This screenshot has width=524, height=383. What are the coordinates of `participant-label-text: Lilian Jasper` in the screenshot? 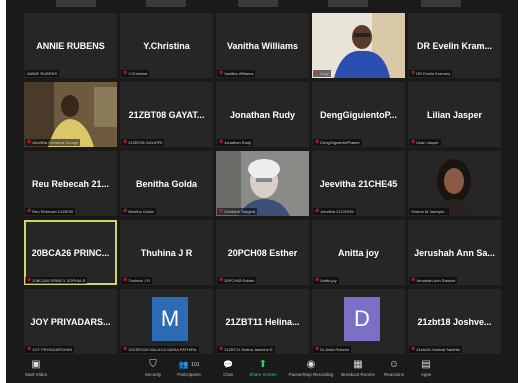 It's located at (427, 142).